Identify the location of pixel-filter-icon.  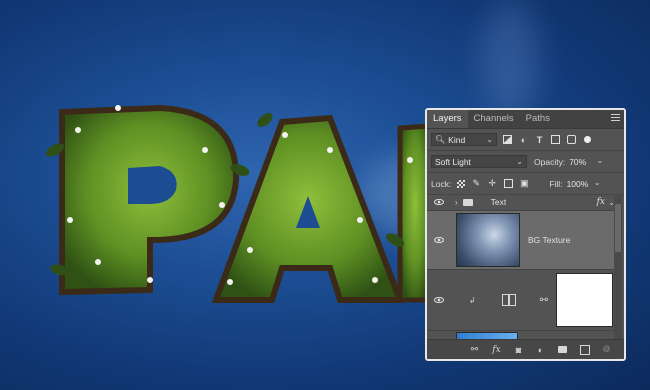
(507, 139).